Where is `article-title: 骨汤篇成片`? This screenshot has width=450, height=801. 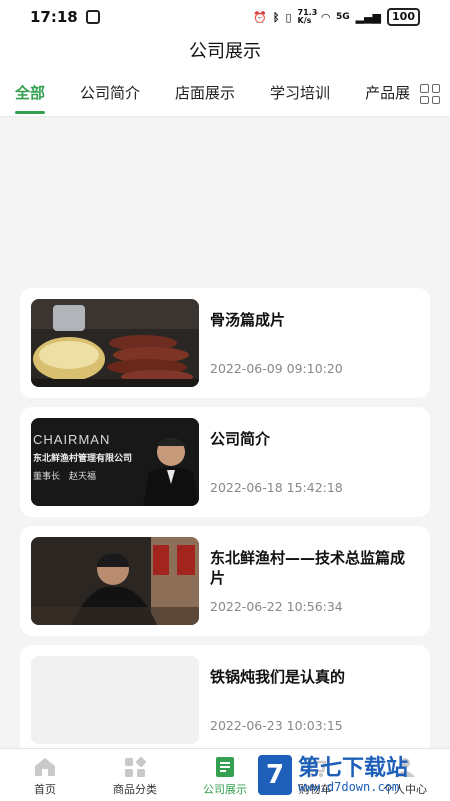
article-title: 骨汤篇成片 is located at coordinates (248, 320).